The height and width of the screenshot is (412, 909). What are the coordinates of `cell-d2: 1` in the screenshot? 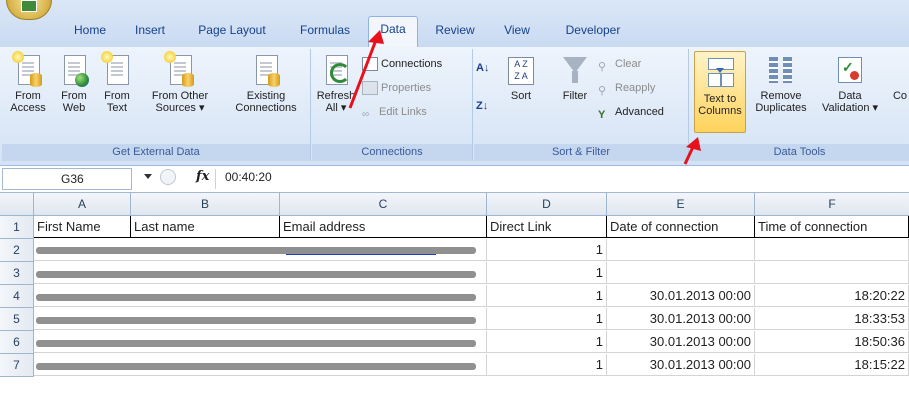 It's located at (547, 250).